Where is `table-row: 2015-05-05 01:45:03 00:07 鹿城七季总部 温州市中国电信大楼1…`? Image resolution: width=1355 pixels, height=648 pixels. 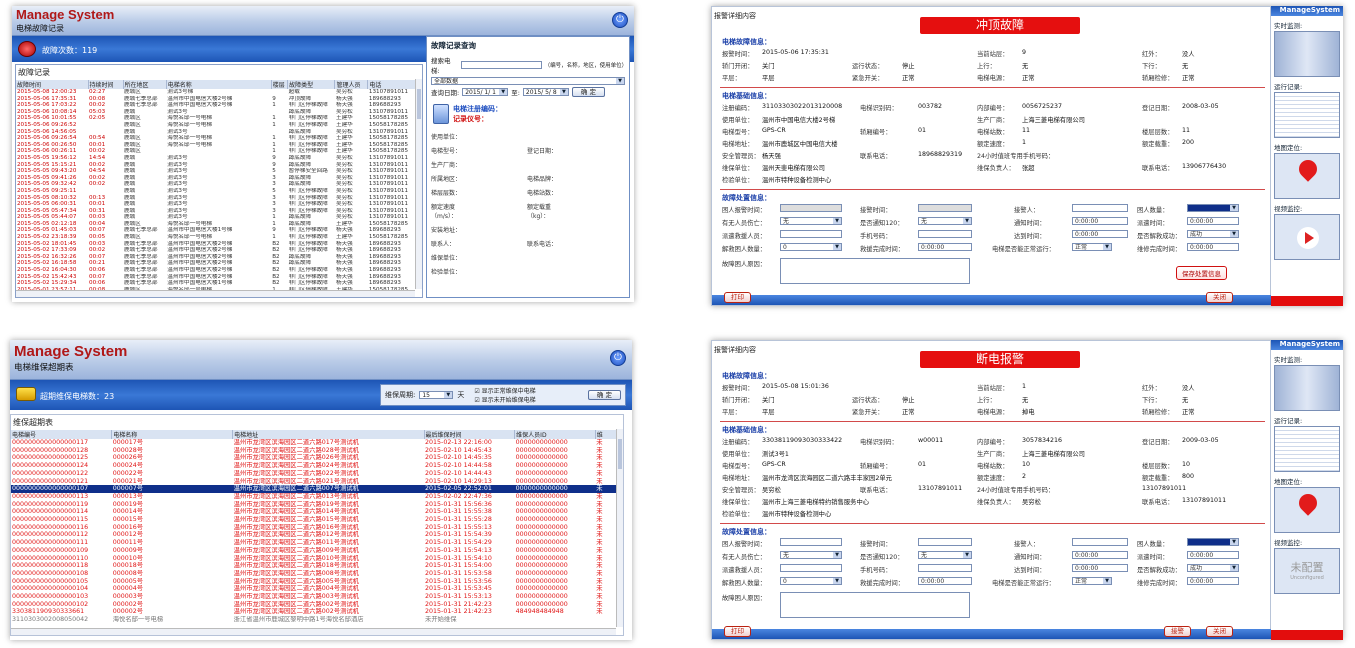
table-row: 2015-05-05 01:45:03 00:07 鹿城七季总部 温州市中国电信大楼1… is located at coordinates (219, 230).